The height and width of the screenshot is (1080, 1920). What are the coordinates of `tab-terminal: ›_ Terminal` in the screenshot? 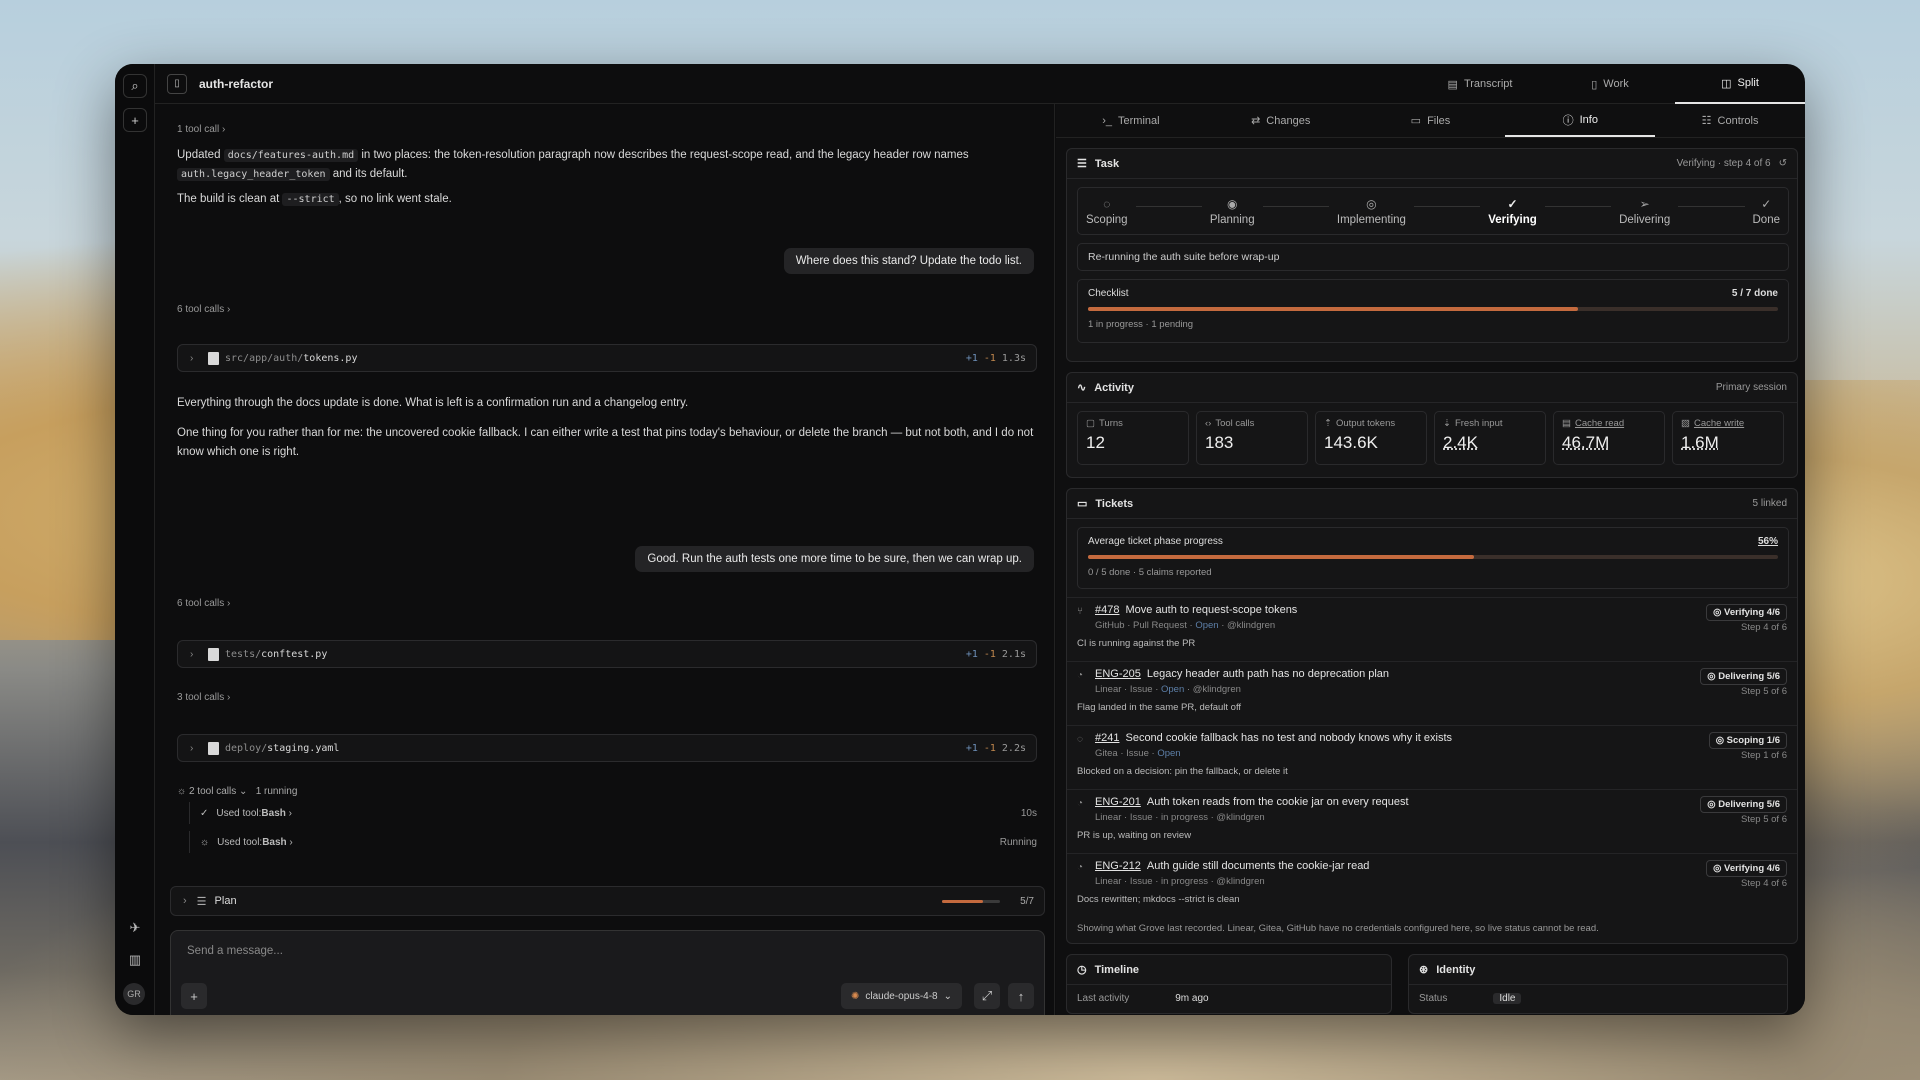 It's located at (1131, 120).